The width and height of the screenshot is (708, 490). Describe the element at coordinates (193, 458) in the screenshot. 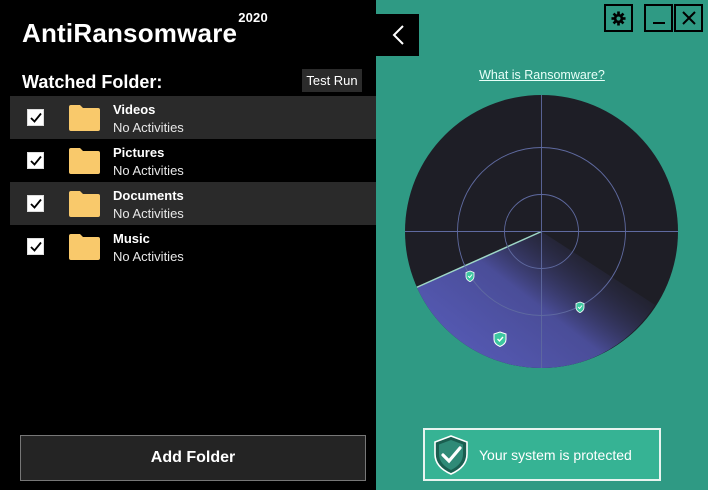

I see `add-folder-button: Add Folder` at that location.